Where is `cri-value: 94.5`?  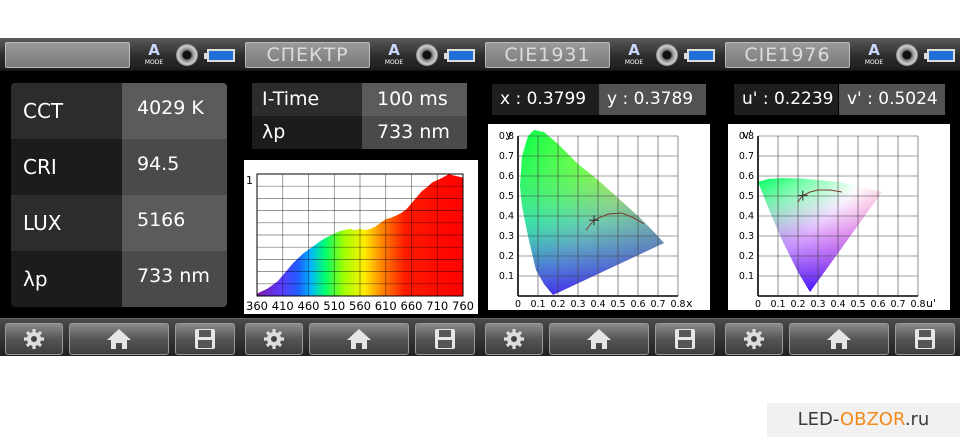 cri-value: 94.5 is located at coordinates (174, 167).